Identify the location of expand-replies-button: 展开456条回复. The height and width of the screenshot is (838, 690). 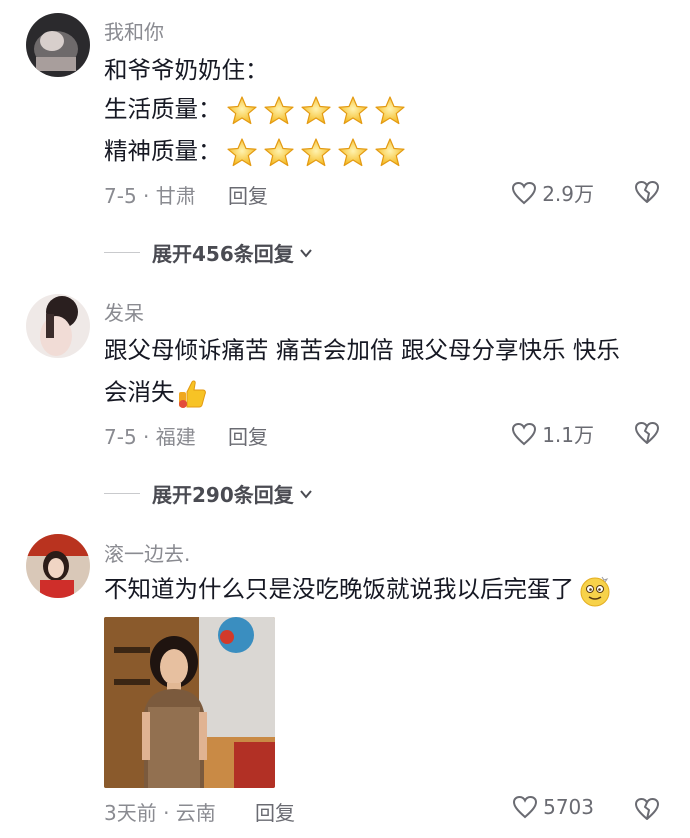
(209, 252).